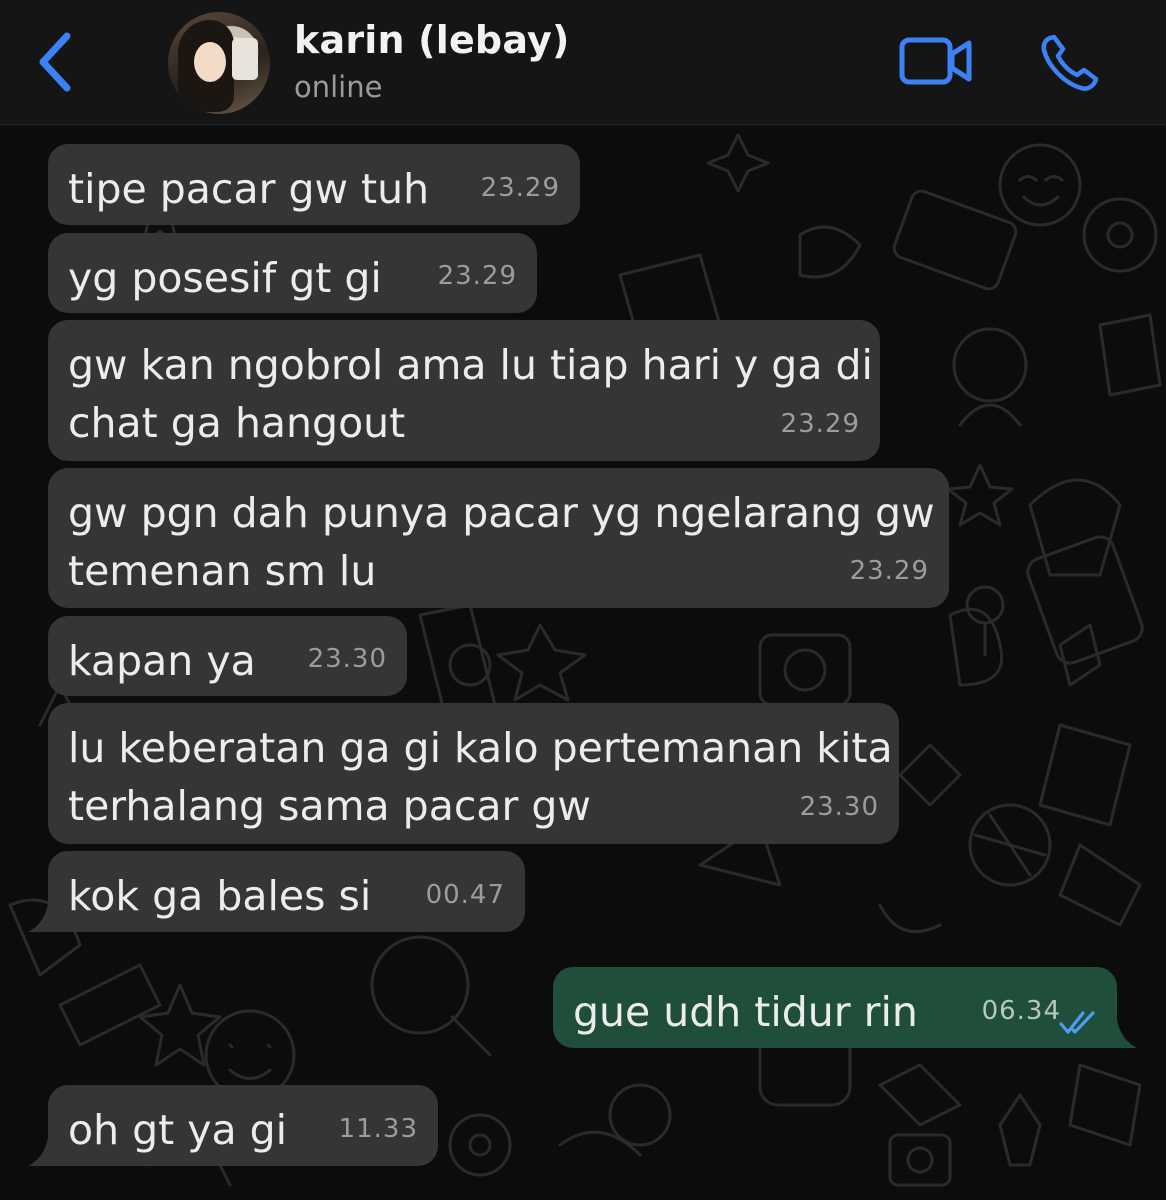 The width and height of the screenshot is (1166, 1200). What do you see at coordinates (1077, 1022) in the screenshot?
I see `double-check-read-icon` at bounding box center [1077, 1022].